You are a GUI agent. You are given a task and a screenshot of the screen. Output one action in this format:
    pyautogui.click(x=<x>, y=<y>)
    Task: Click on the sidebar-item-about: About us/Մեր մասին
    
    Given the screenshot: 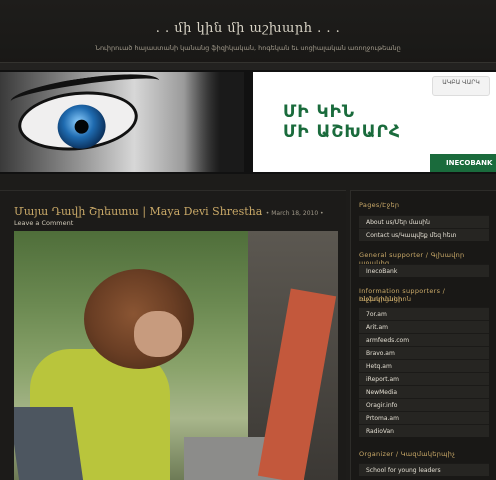 What is the action you would take?
    pyautogui.click(x=424, y=221)
    